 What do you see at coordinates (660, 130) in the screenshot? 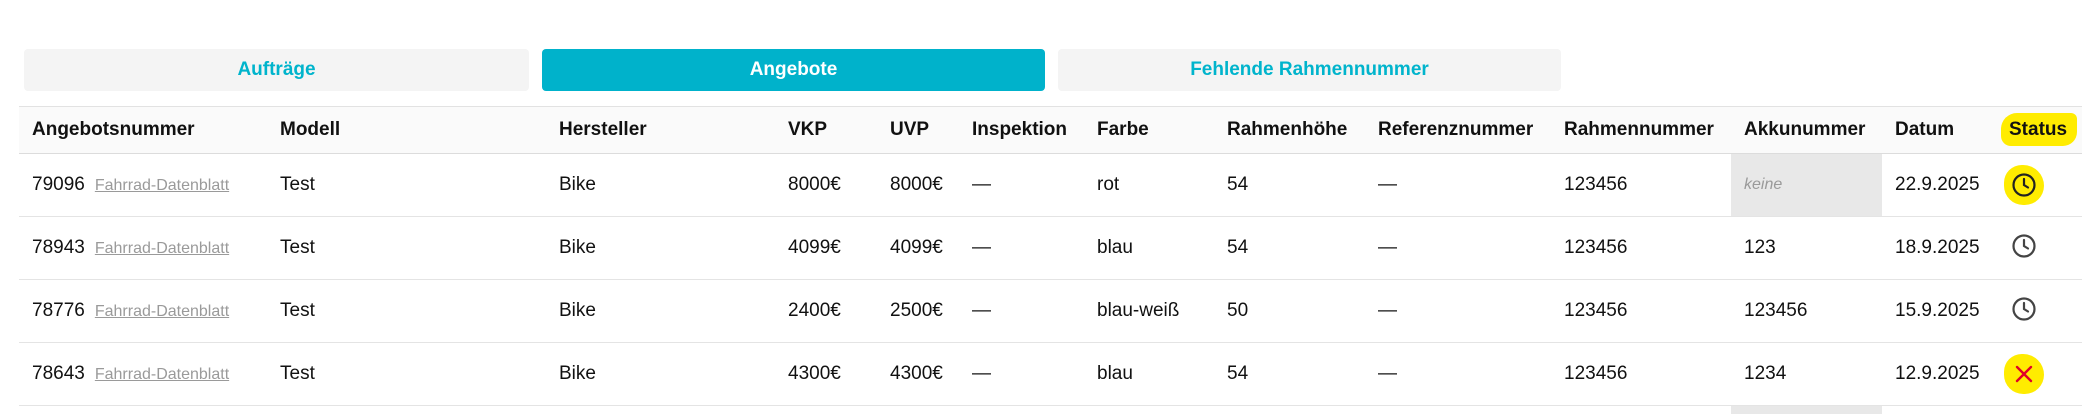
I see `col-header-hersteller: Hersteller` at bounding box center [660, 130].